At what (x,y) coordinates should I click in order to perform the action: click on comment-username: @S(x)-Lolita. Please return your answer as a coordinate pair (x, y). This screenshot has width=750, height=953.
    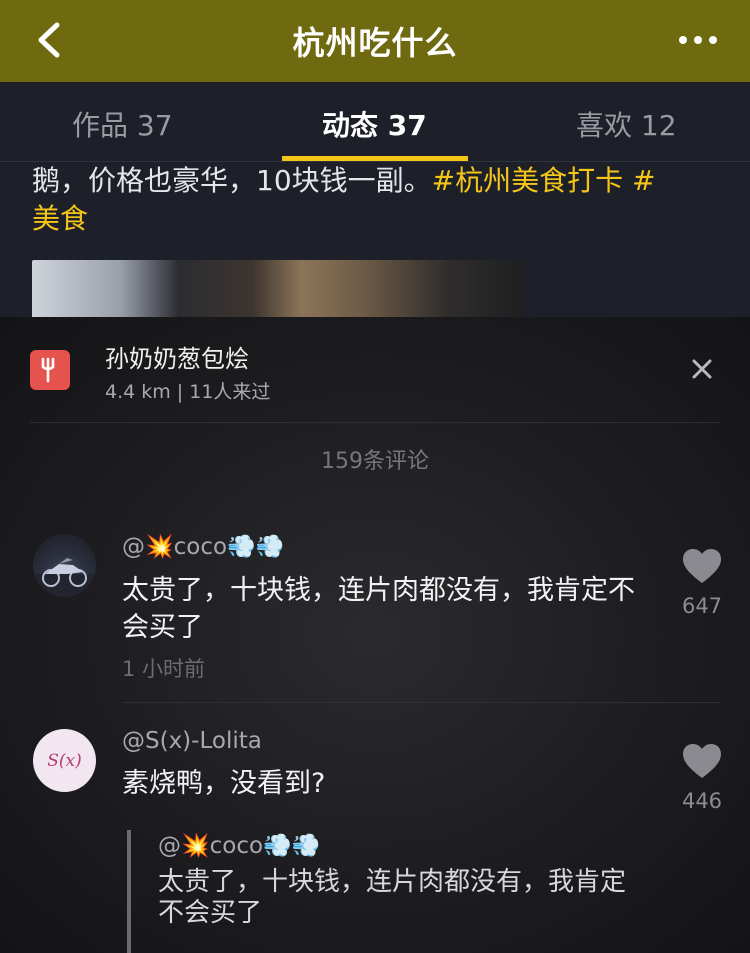
    Looking at the image, I should click on (192, 741).